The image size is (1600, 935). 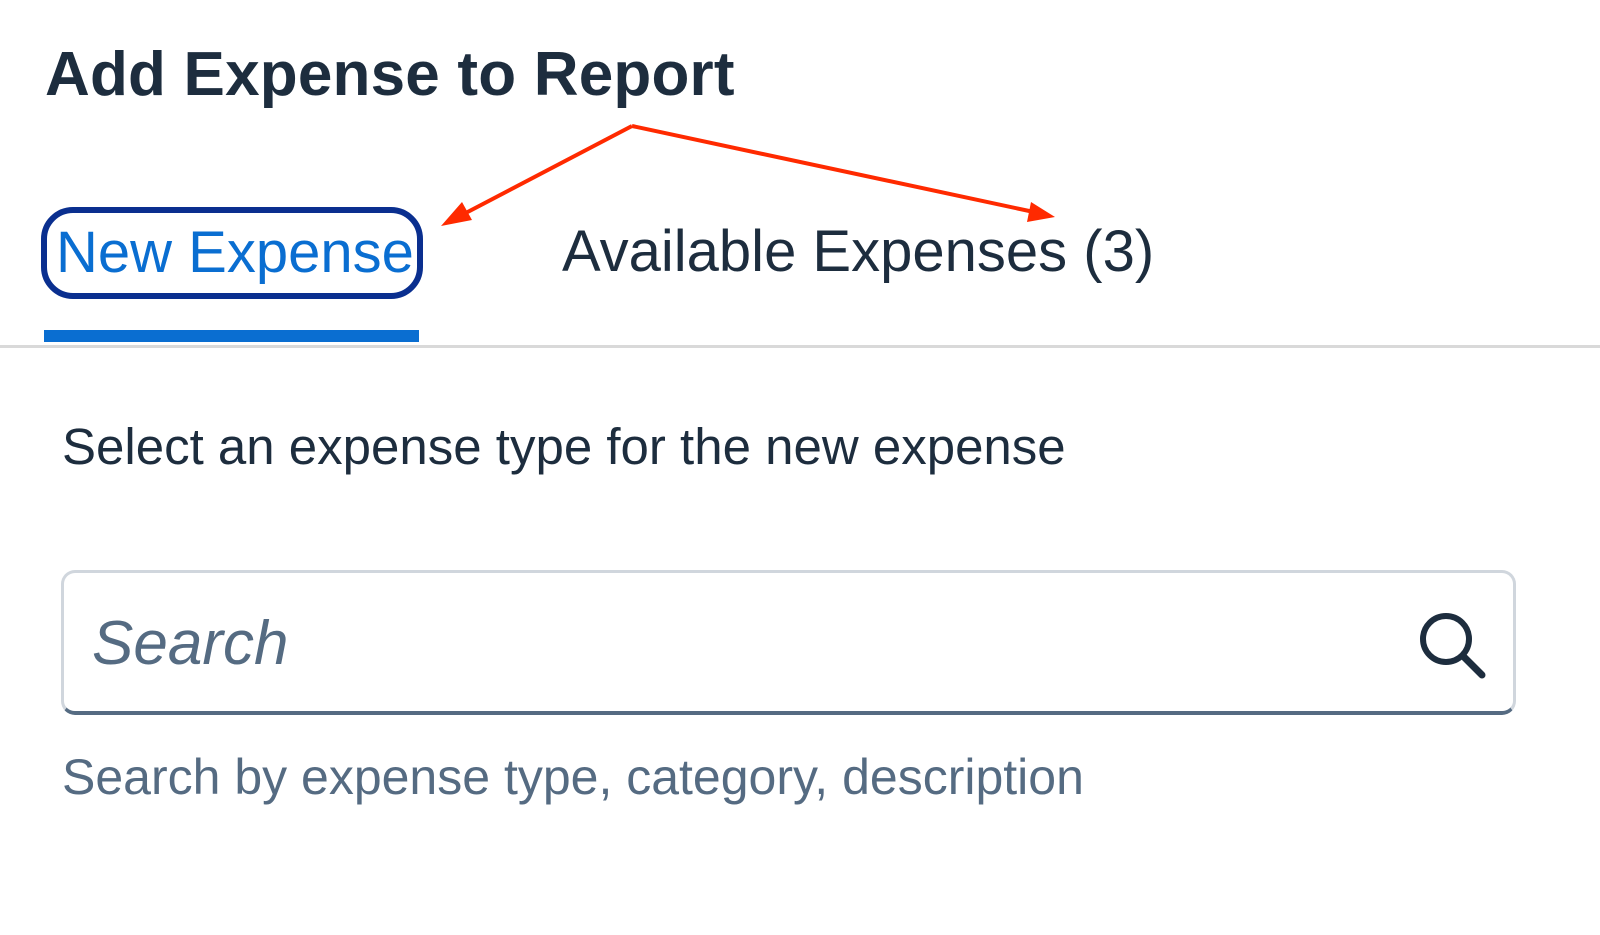 I want to click on tab-available-expenses: Available Expenses (3), so click(x=858, y=252).